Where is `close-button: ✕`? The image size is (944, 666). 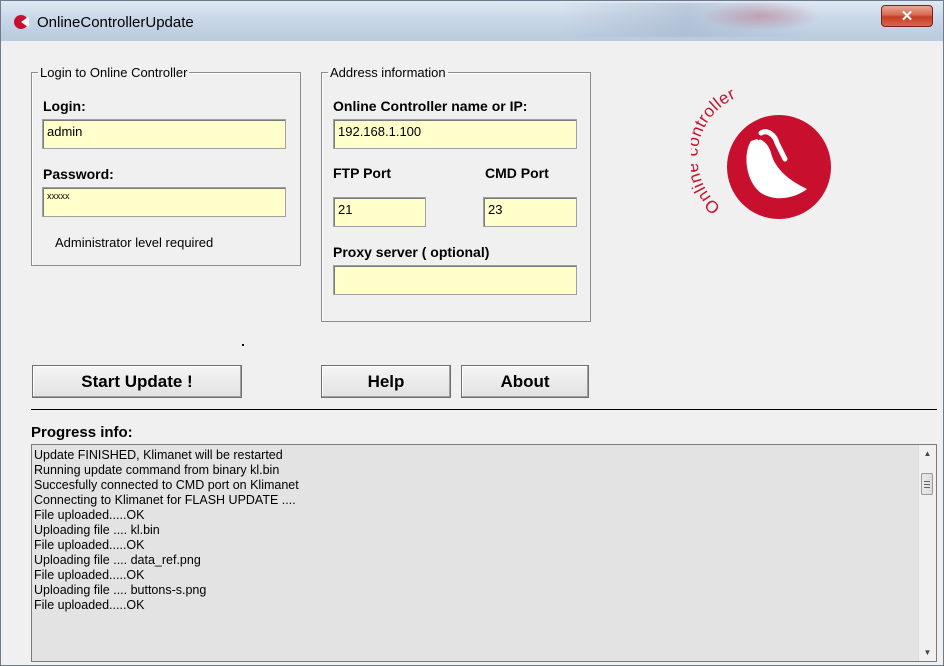 close-button: ✕ is located at coordinates (907, 16).